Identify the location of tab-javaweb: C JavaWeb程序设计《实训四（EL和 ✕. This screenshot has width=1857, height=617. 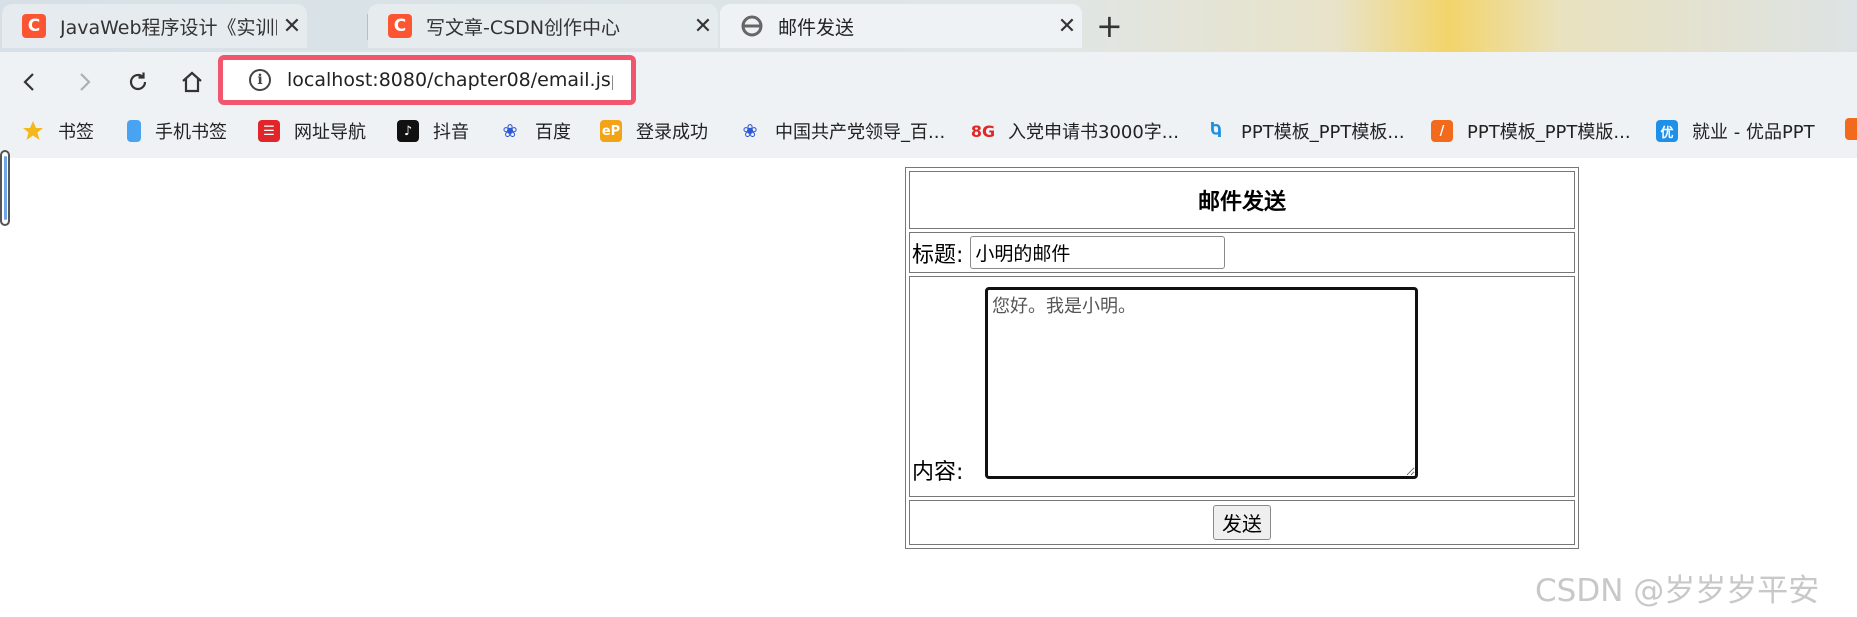
(154, 26).